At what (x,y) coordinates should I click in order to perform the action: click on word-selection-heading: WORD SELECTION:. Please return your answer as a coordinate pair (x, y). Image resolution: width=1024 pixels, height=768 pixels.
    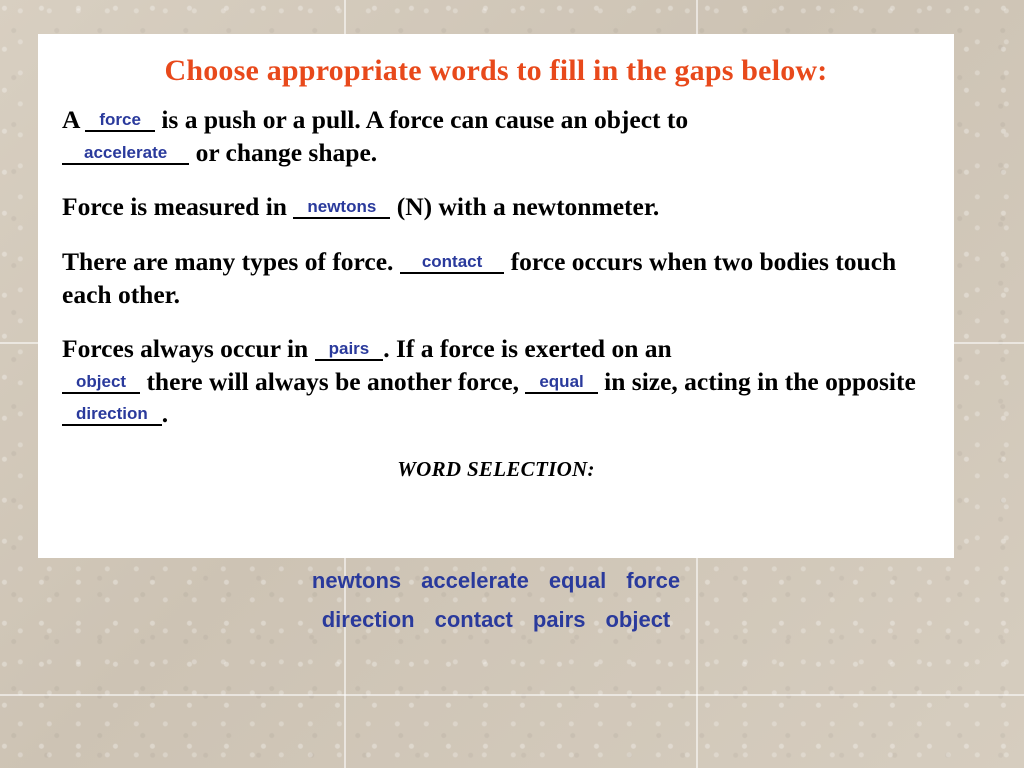
    Looking at the image, I should click on (496, 469).